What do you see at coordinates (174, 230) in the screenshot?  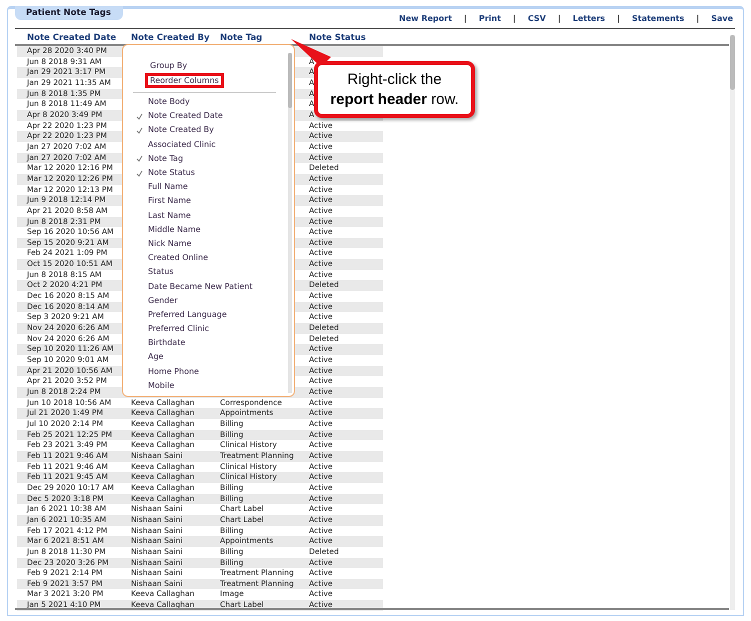 I see `menu-item: Middle Name` at bounding box center [174, 230].